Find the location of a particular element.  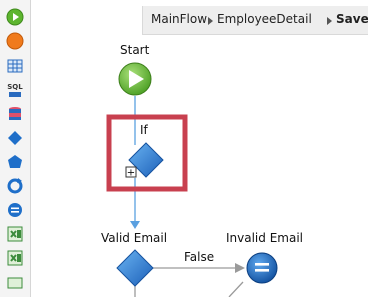

expand-symbol: + is located at coordinates (131, 173).